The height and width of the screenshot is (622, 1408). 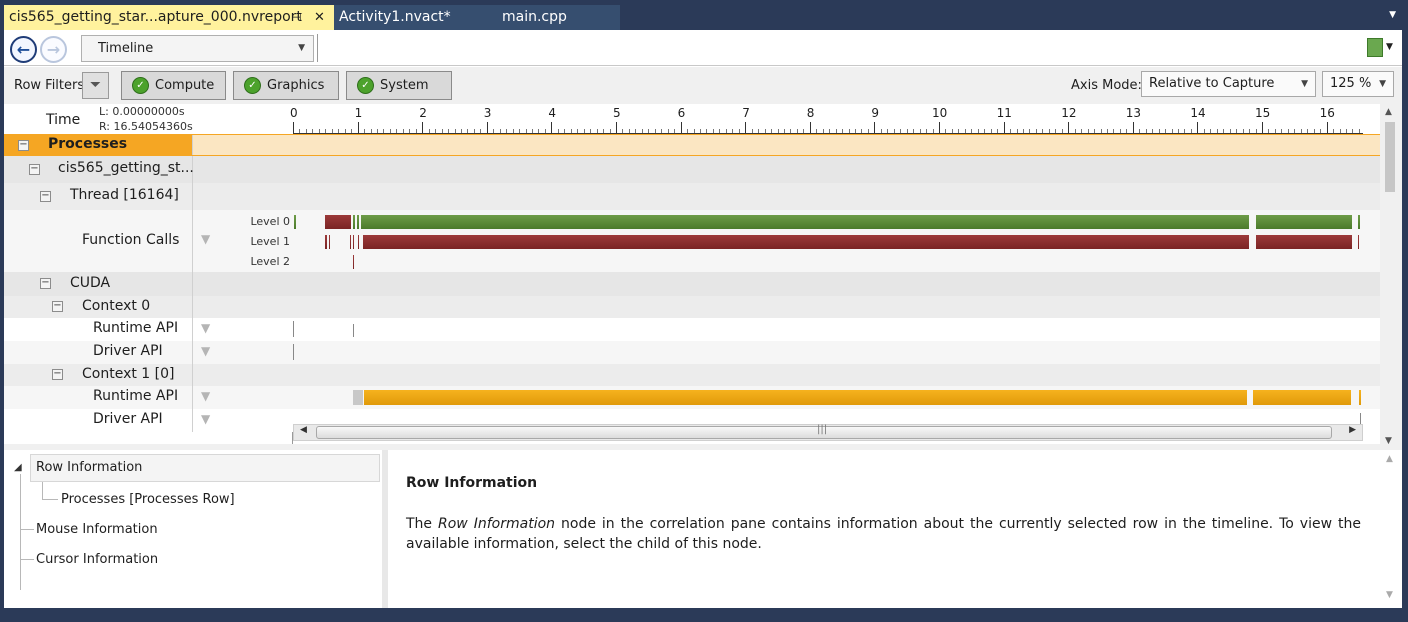 I want to click on graphics-filter-label: Graphics, so click(x=296, y=85).